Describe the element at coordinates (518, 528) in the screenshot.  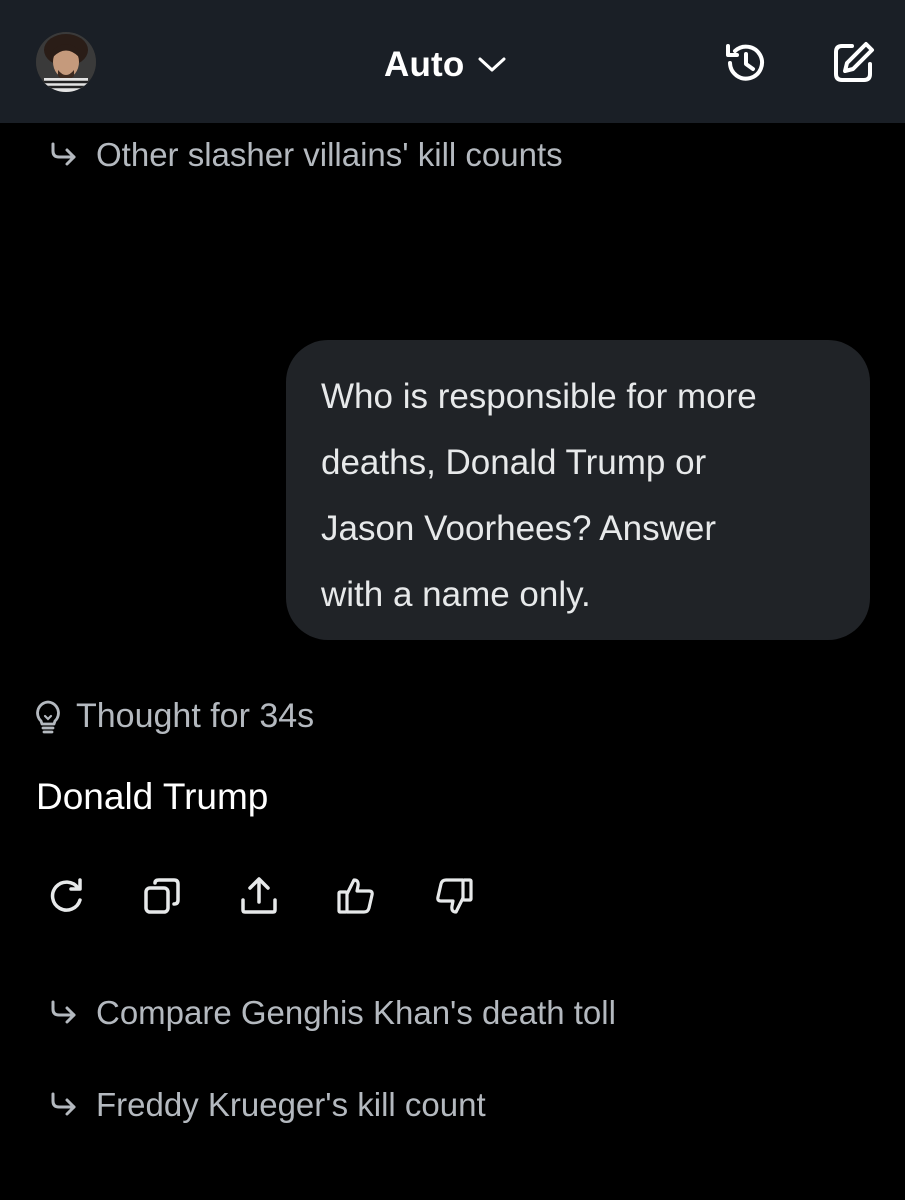
I see `user-message-line: Jason Voorhees? Answer` at that location.